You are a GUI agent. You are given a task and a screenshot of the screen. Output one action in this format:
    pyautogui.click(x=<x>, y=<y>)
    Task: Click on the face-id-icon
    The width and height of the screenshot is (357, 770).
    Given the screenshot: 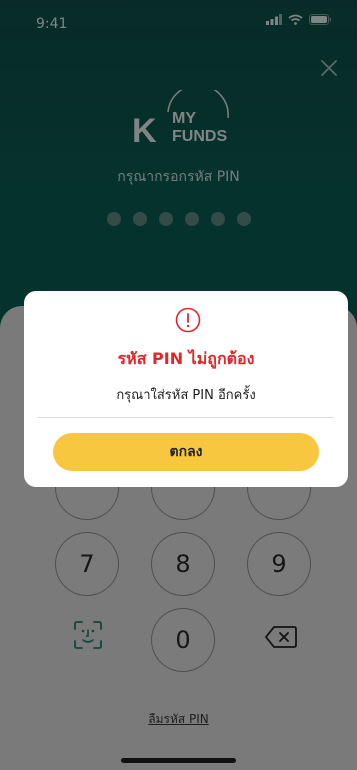 What is the action you would take?
    pyautogui.click(x=88, y=635)
    